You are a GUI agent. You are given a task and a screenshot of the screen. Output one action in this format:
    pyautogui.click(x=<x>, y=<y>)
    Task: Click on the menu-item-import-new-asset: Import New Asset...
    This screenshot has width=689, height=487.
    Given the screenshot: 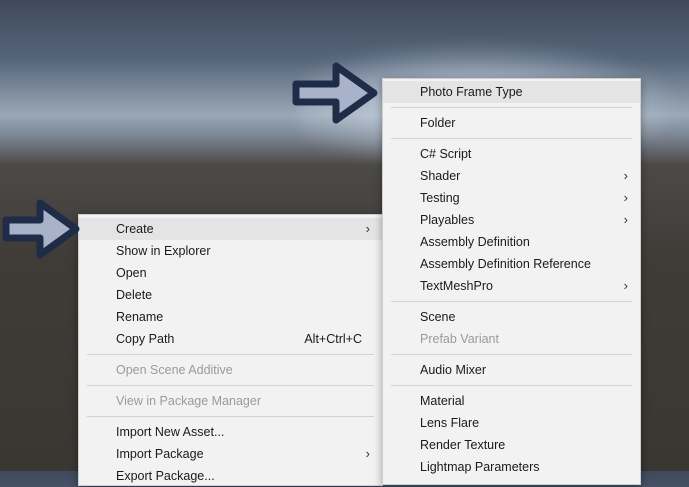 What is the action you would take?
    pyautogui.click(x=230, y=432)
    